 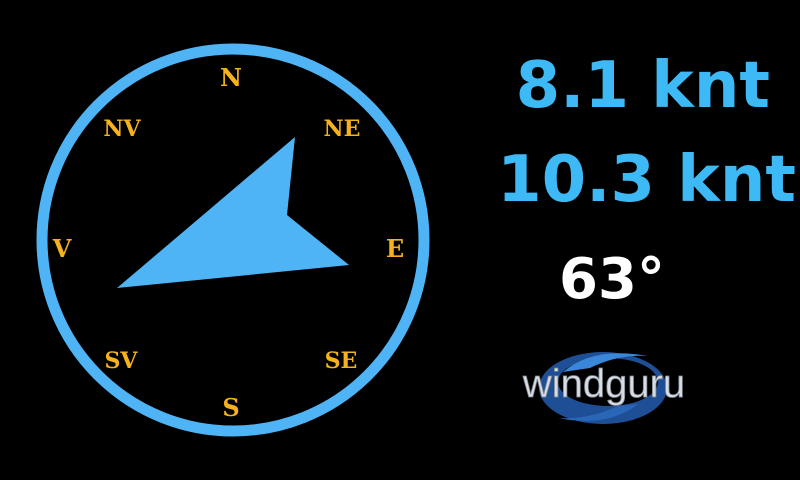 What do you see at coordinates (342, 129) in the screenshot?
I see `compass-label-ne: NE` at bounding box center [342, 129].